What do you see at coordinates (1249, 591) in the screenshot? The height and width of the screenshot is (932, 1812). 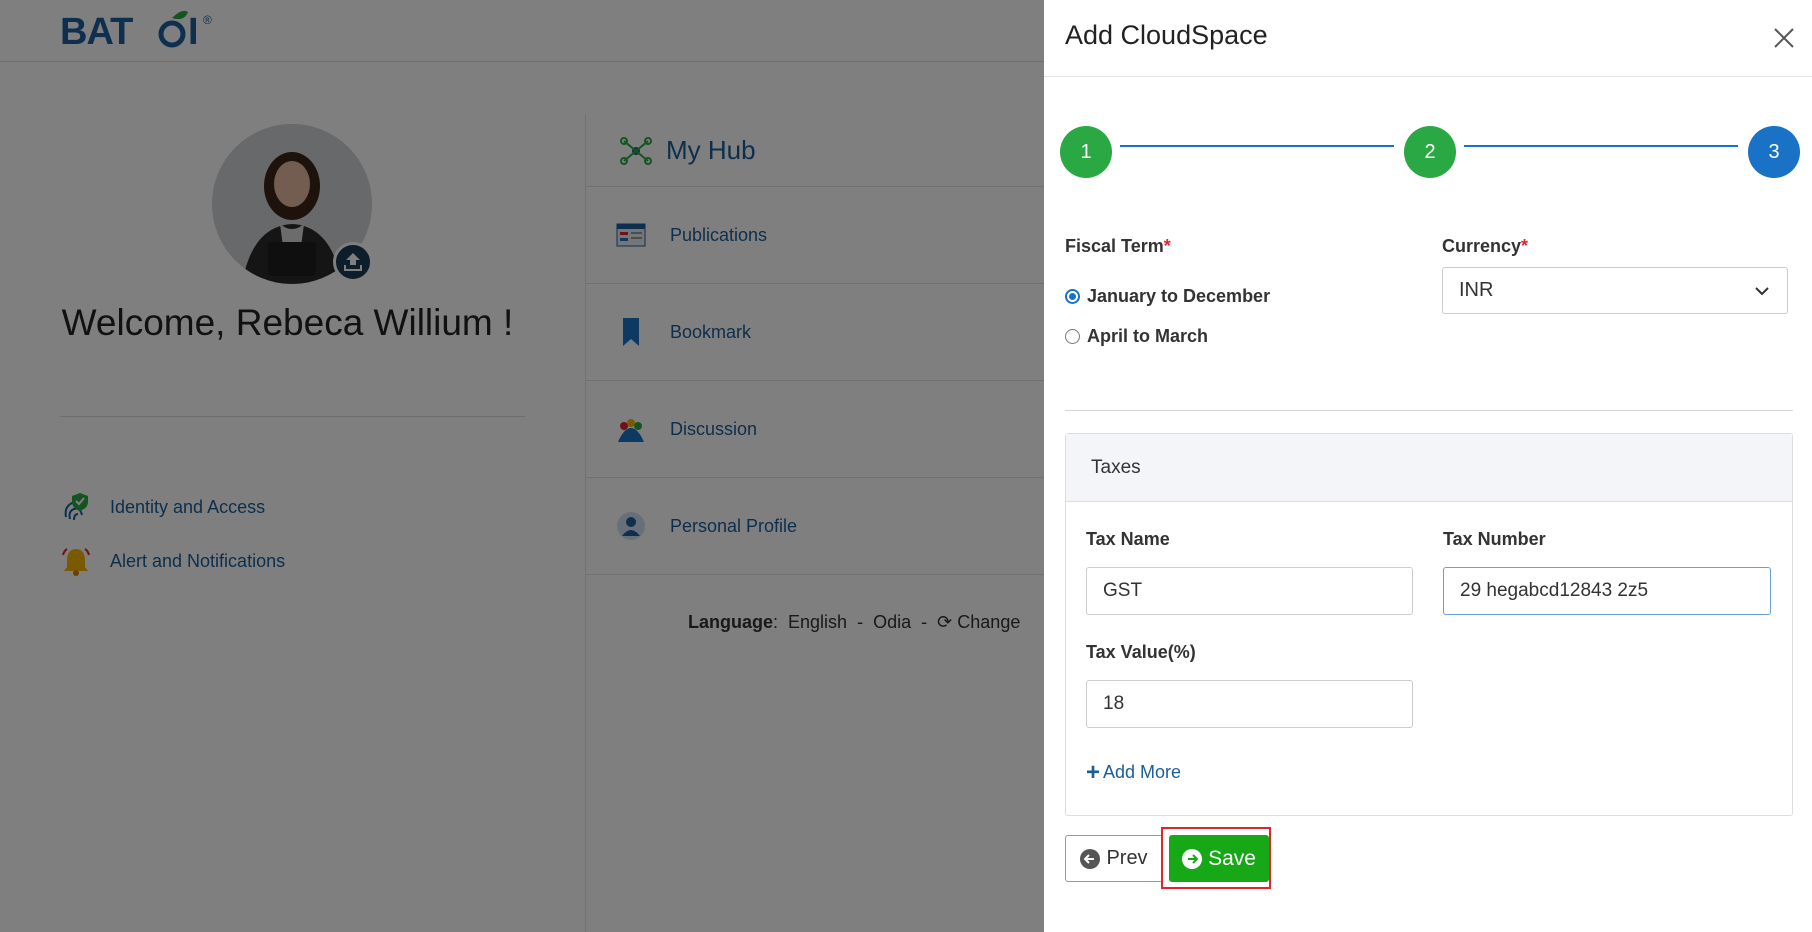 I see `tax-name-input: GST` at bounding box center [1249, 591].